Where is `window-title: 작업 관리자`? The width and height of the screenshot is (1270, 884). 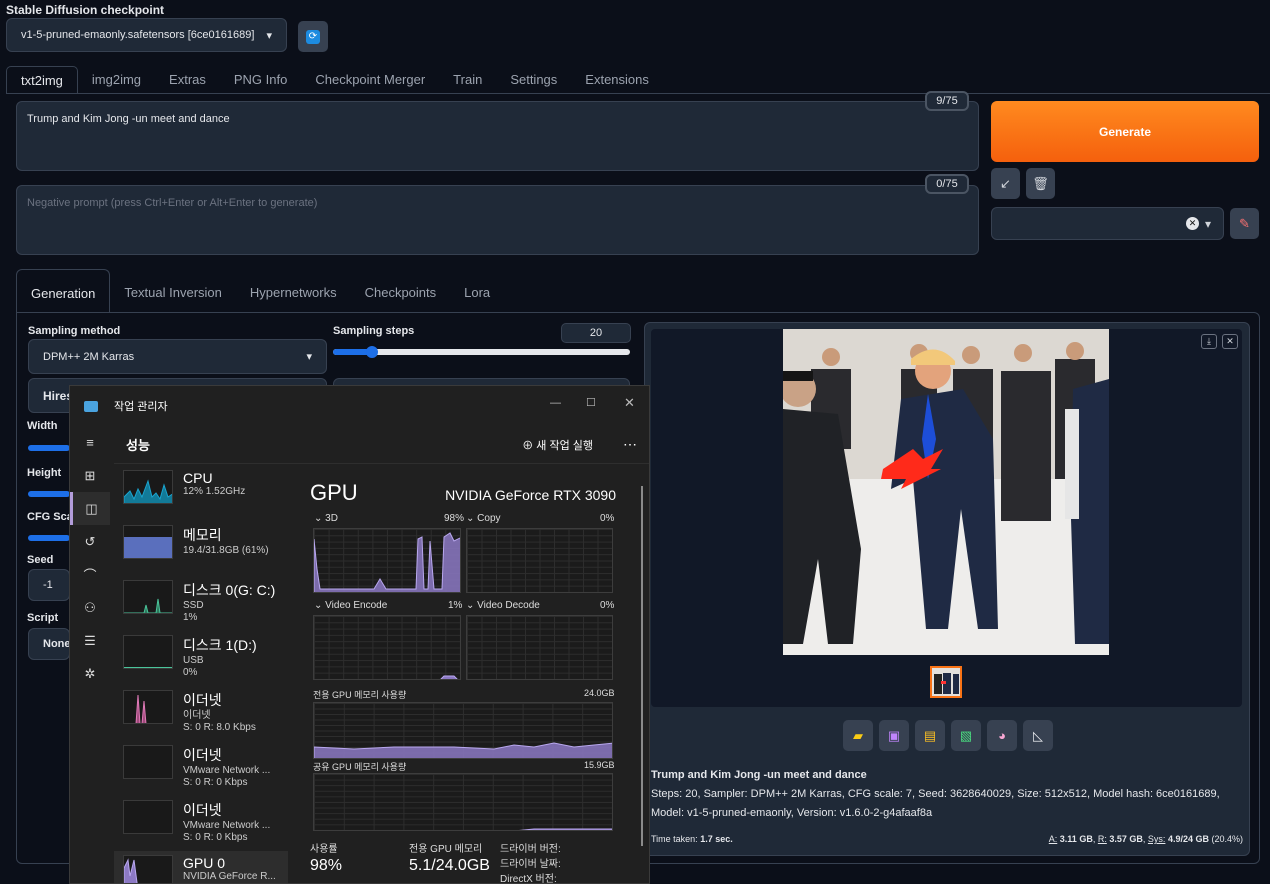 window-title: 작업 관리자 is located at coordinates (141, 407).